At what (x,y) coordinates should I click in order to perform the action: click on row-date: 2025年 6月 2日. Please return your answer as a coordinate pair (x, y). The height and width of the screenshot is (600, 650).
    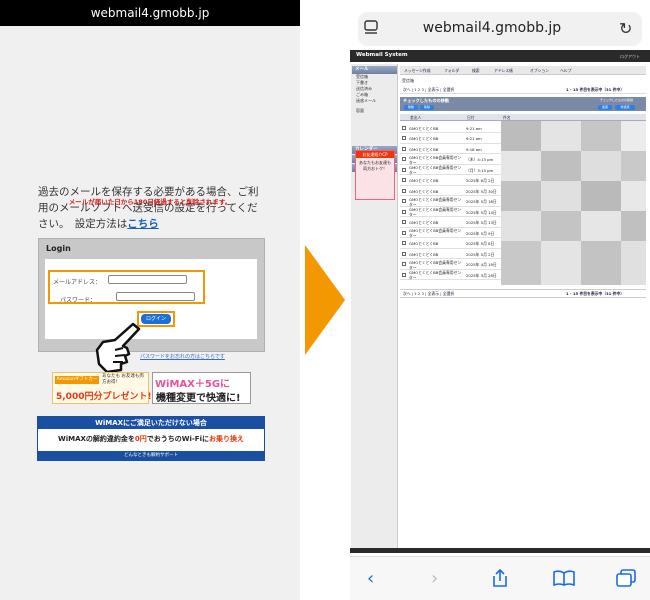
    Looking at the image, I should click on (480, 180).